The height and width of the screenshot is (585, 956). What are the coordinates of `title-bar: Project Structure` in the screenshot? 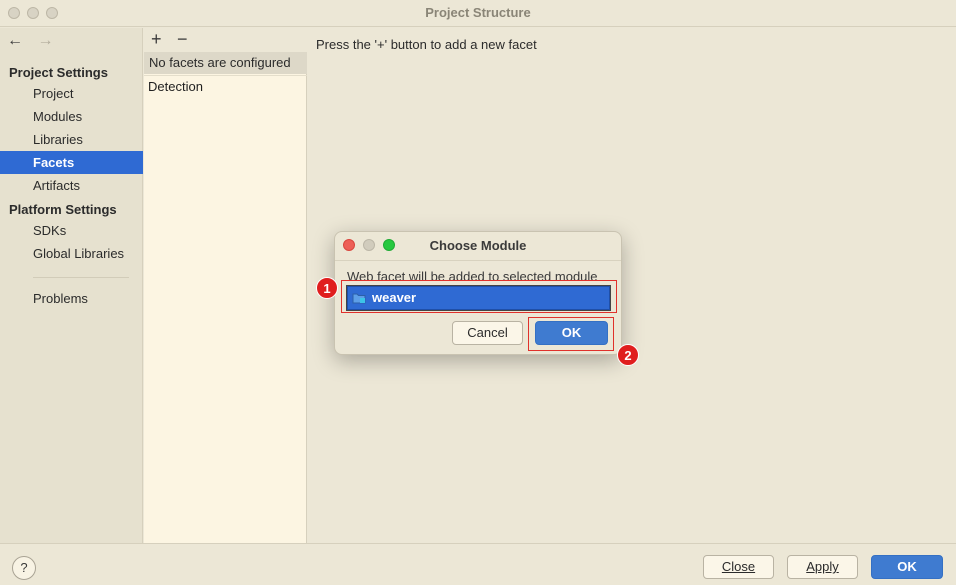 It's located at (478, 13).